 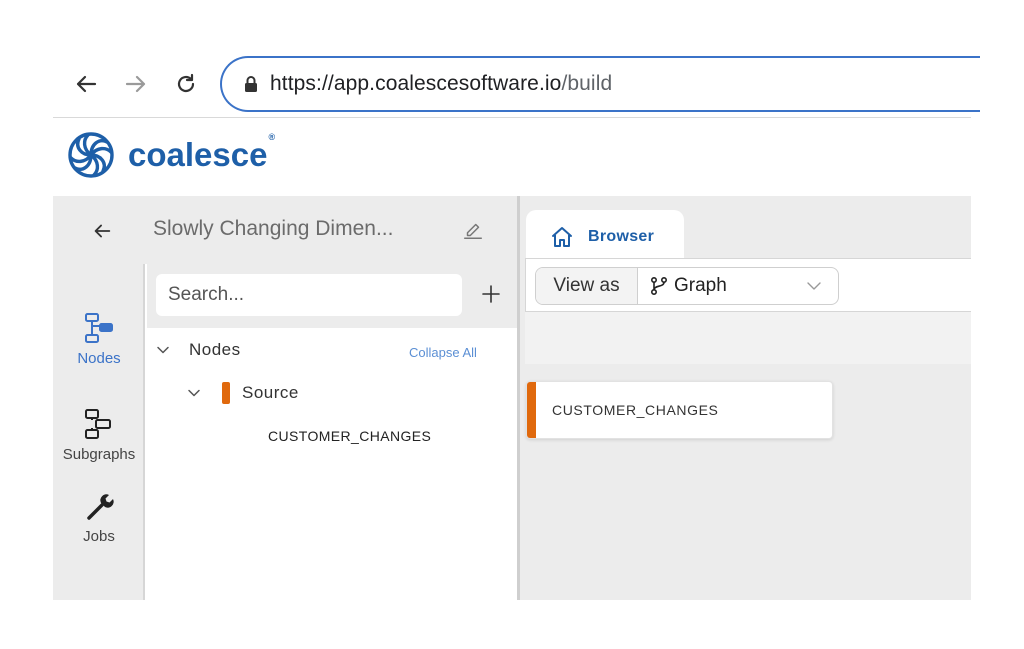 I want to click on view-as-dropdown: Graph, so click(x=738, y=286).